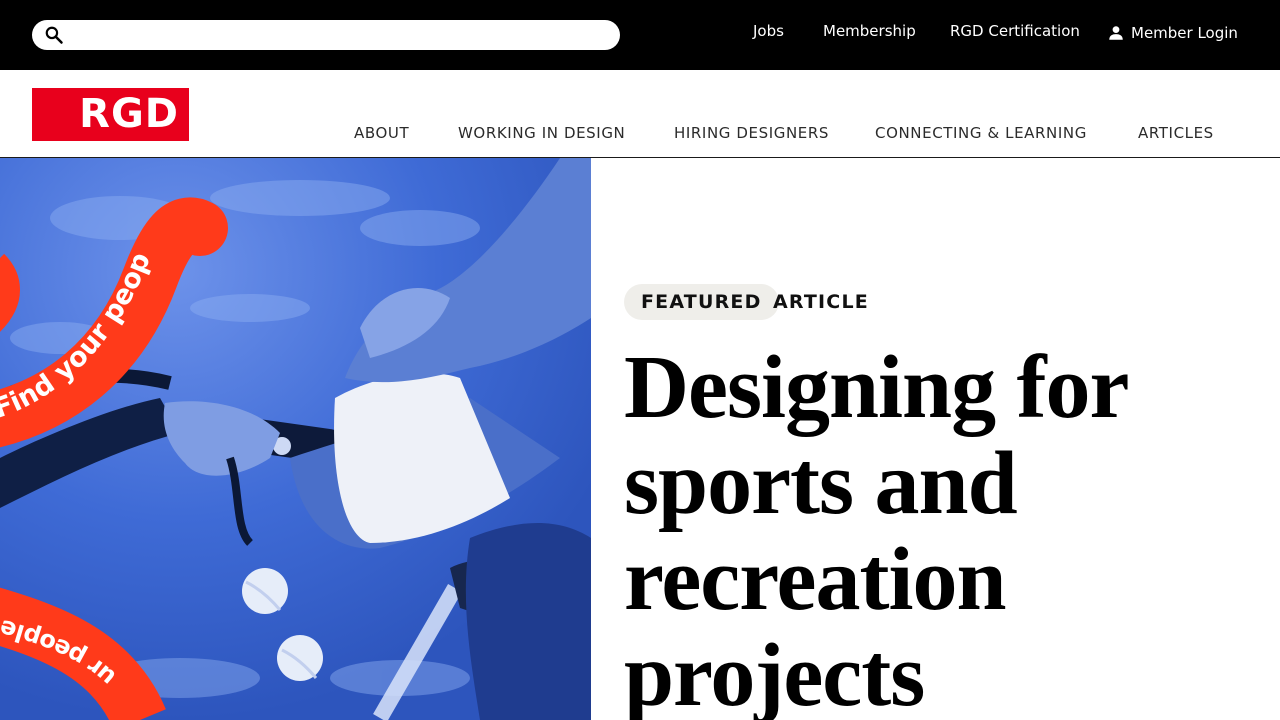 The image size is (1280, 720). Describe the element at coordinates (768, 31) in the screenshot. I see `jobs-link: Jobs` at that location.